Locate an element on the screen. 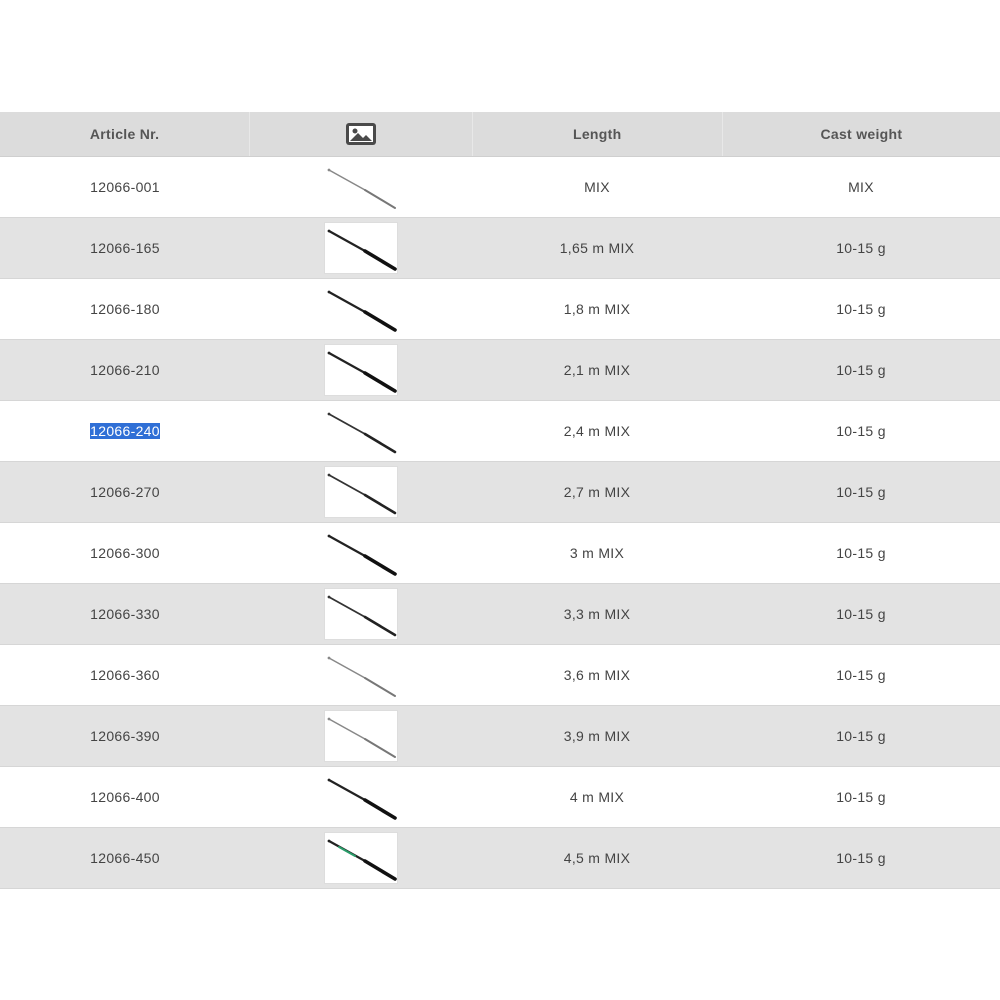 The width and height of the screenshot is (1000, 1000). table-row: 12066-360 3,6 m MIX 10-15 g is located at coordinates (500, 675).